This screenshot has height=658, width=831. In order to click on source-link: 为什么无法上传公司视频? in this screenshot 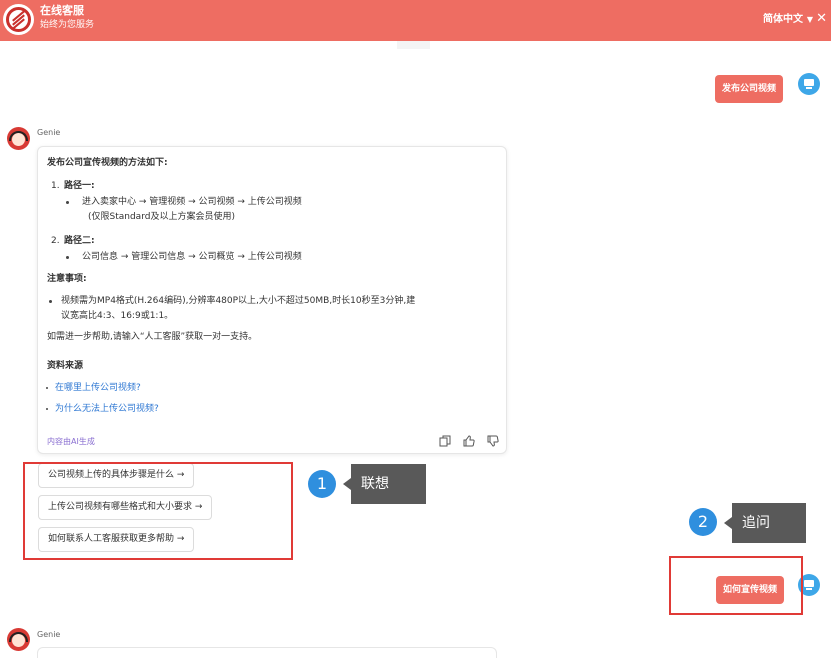, I will do `click(107, 409)`.